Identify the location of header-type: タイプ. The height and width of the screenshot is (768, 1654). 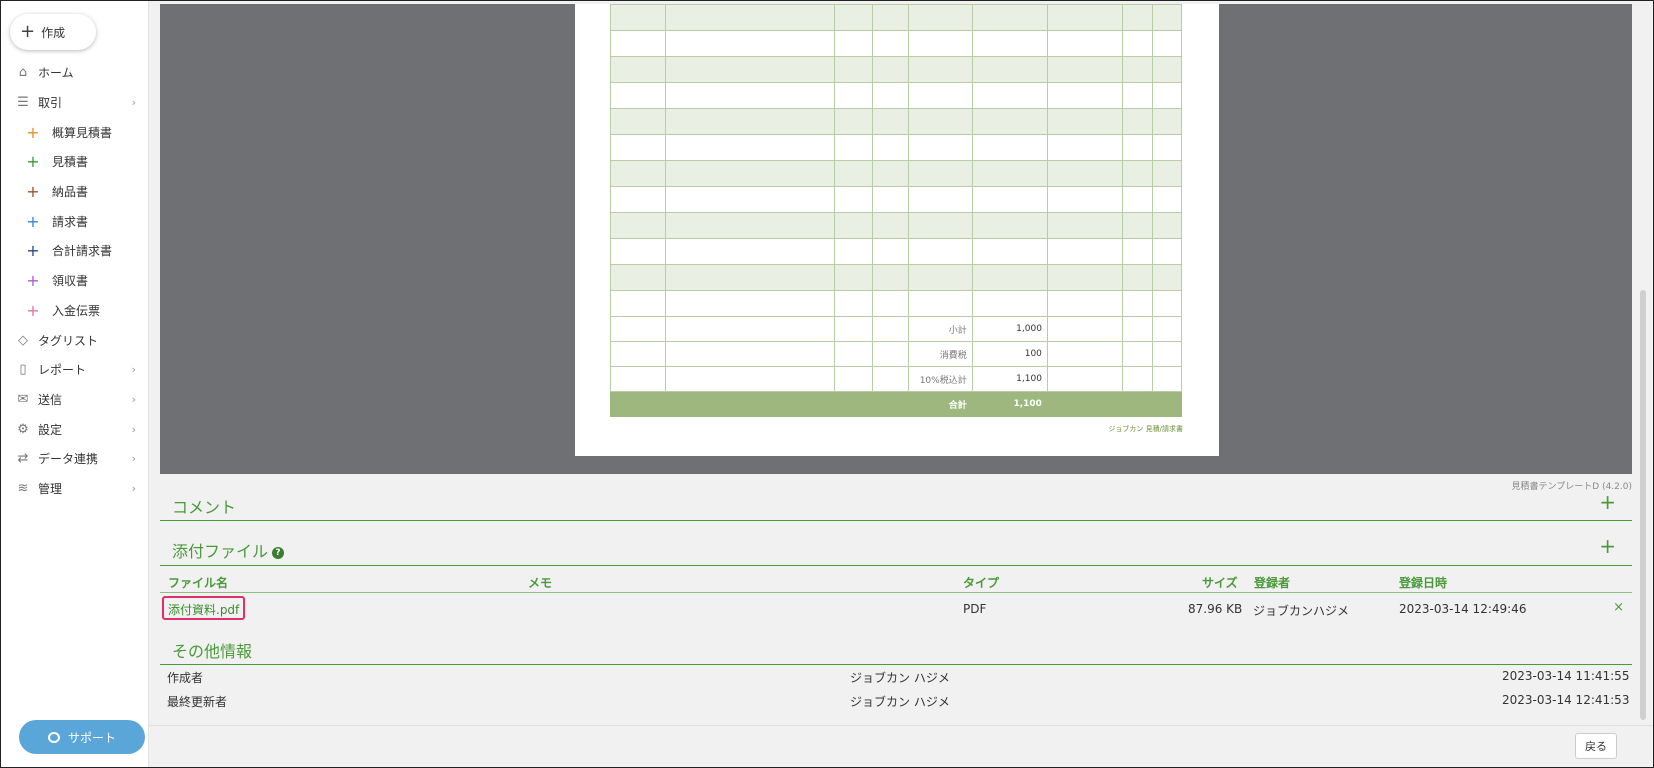
(981, 583).